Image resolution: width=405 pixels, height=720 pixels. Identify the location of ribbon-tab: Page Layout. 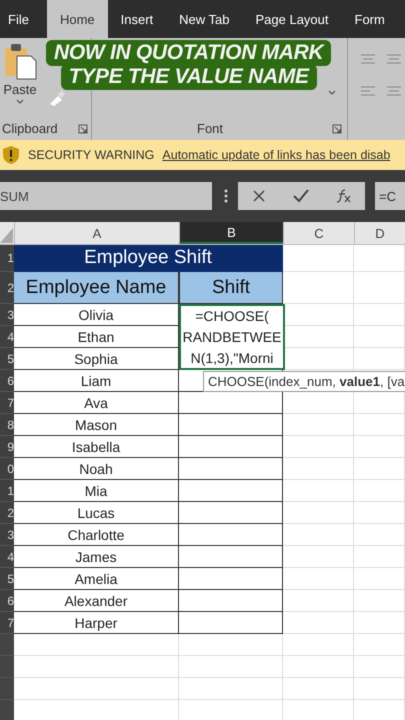
(292, 19).